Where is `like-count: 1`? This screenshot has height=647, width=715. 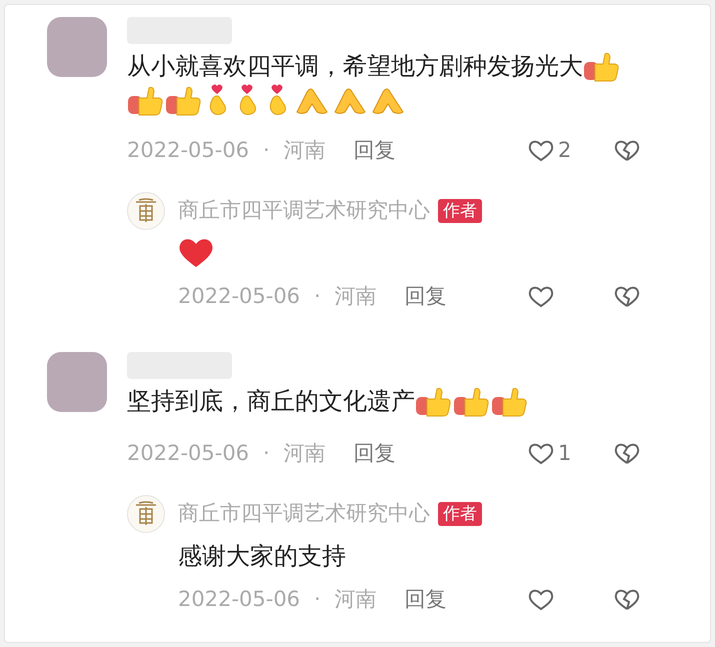
like-count: 1 is located at coordinates (565, 454).